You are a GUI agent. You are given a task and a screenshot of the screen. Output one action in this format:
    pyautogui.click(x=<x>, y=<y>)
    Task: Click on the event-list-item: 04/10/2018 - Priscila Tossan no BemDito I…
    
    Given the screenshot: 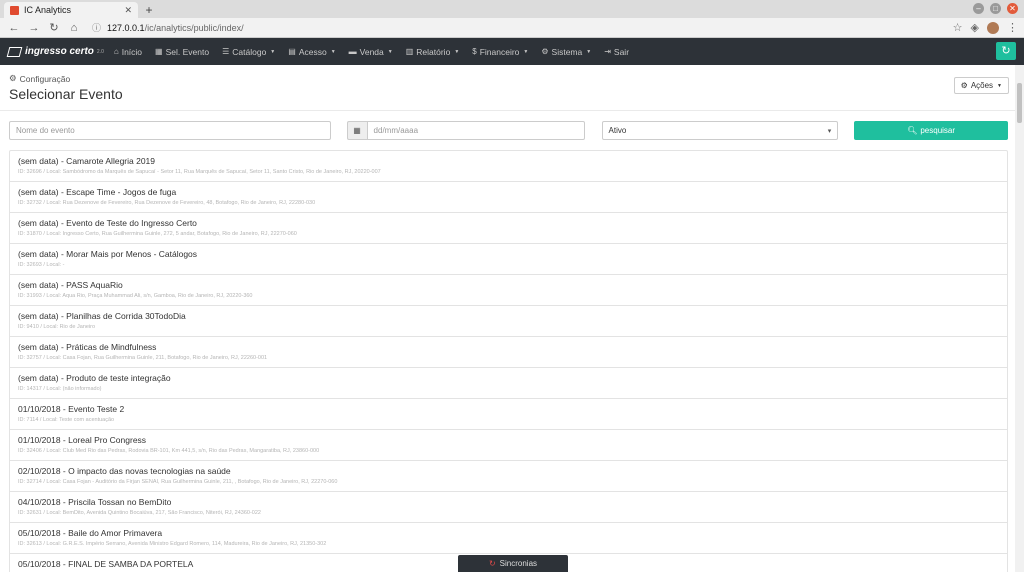 What is the action you would take?
    pyautogui.click(x=508, y=507)
    